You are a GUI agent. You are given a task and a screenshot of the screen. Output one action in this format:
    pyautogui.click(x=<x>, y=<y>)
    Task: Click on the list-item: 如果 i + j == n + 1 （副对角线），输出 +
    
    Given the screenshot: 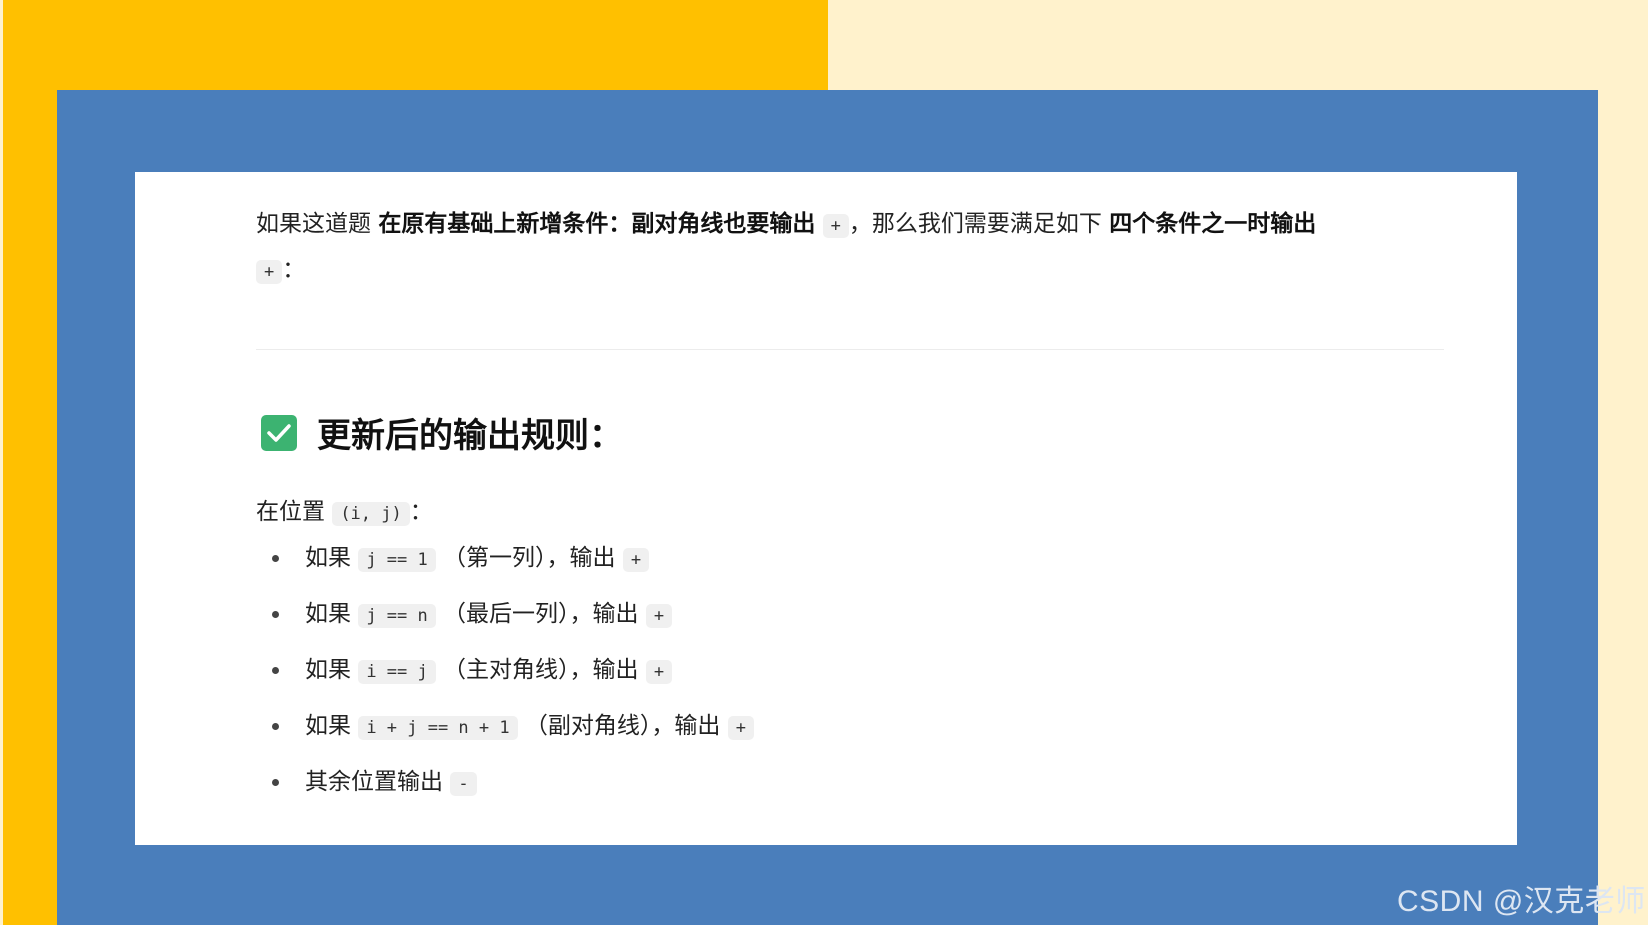 What is the action you would take?
    pyautogui.click(x=505, y=734)
    